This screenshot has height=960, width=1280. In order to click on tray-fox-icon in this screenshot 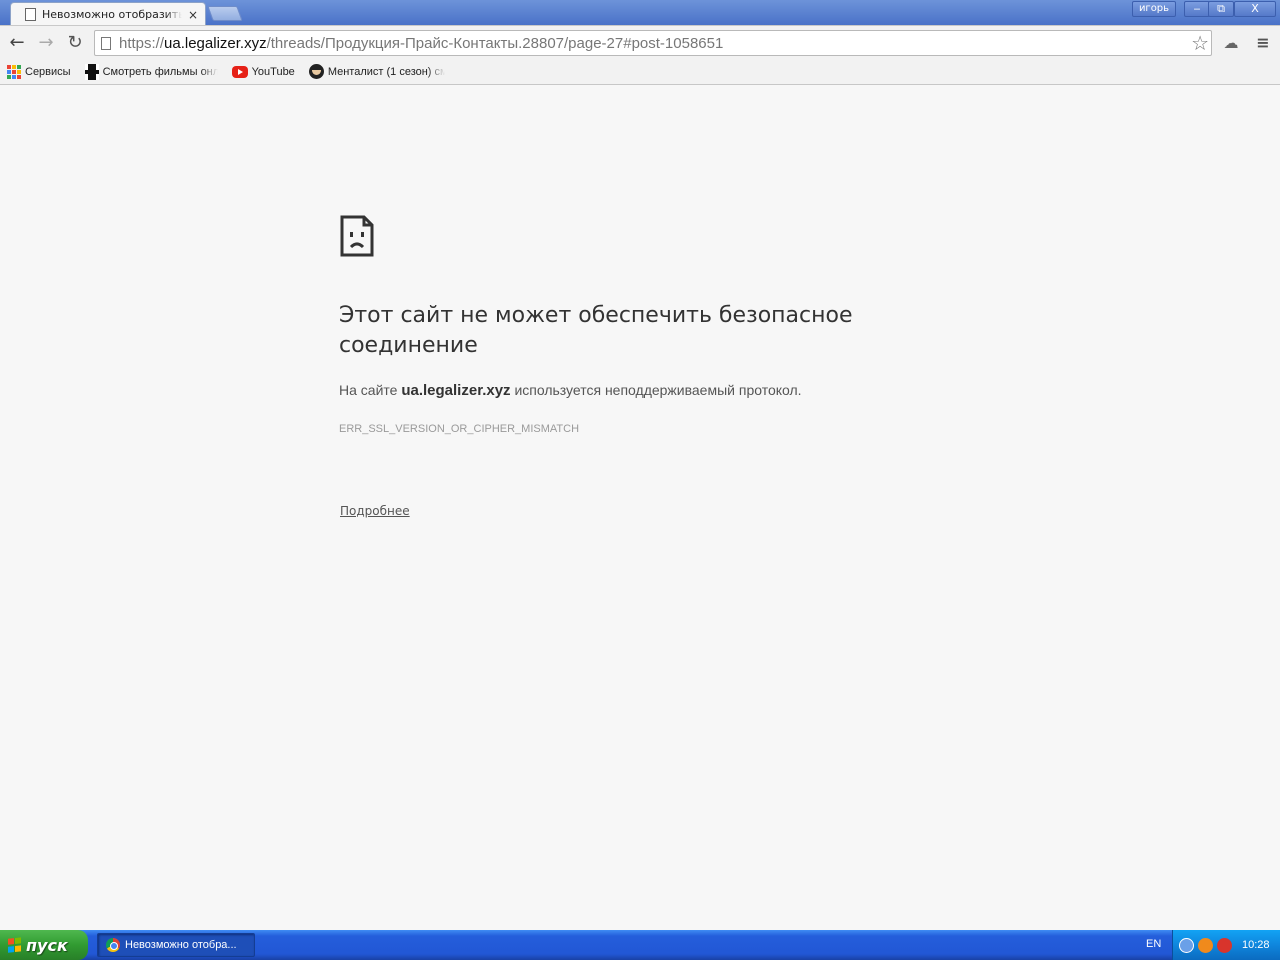, I will do `click(1205, 945)`.